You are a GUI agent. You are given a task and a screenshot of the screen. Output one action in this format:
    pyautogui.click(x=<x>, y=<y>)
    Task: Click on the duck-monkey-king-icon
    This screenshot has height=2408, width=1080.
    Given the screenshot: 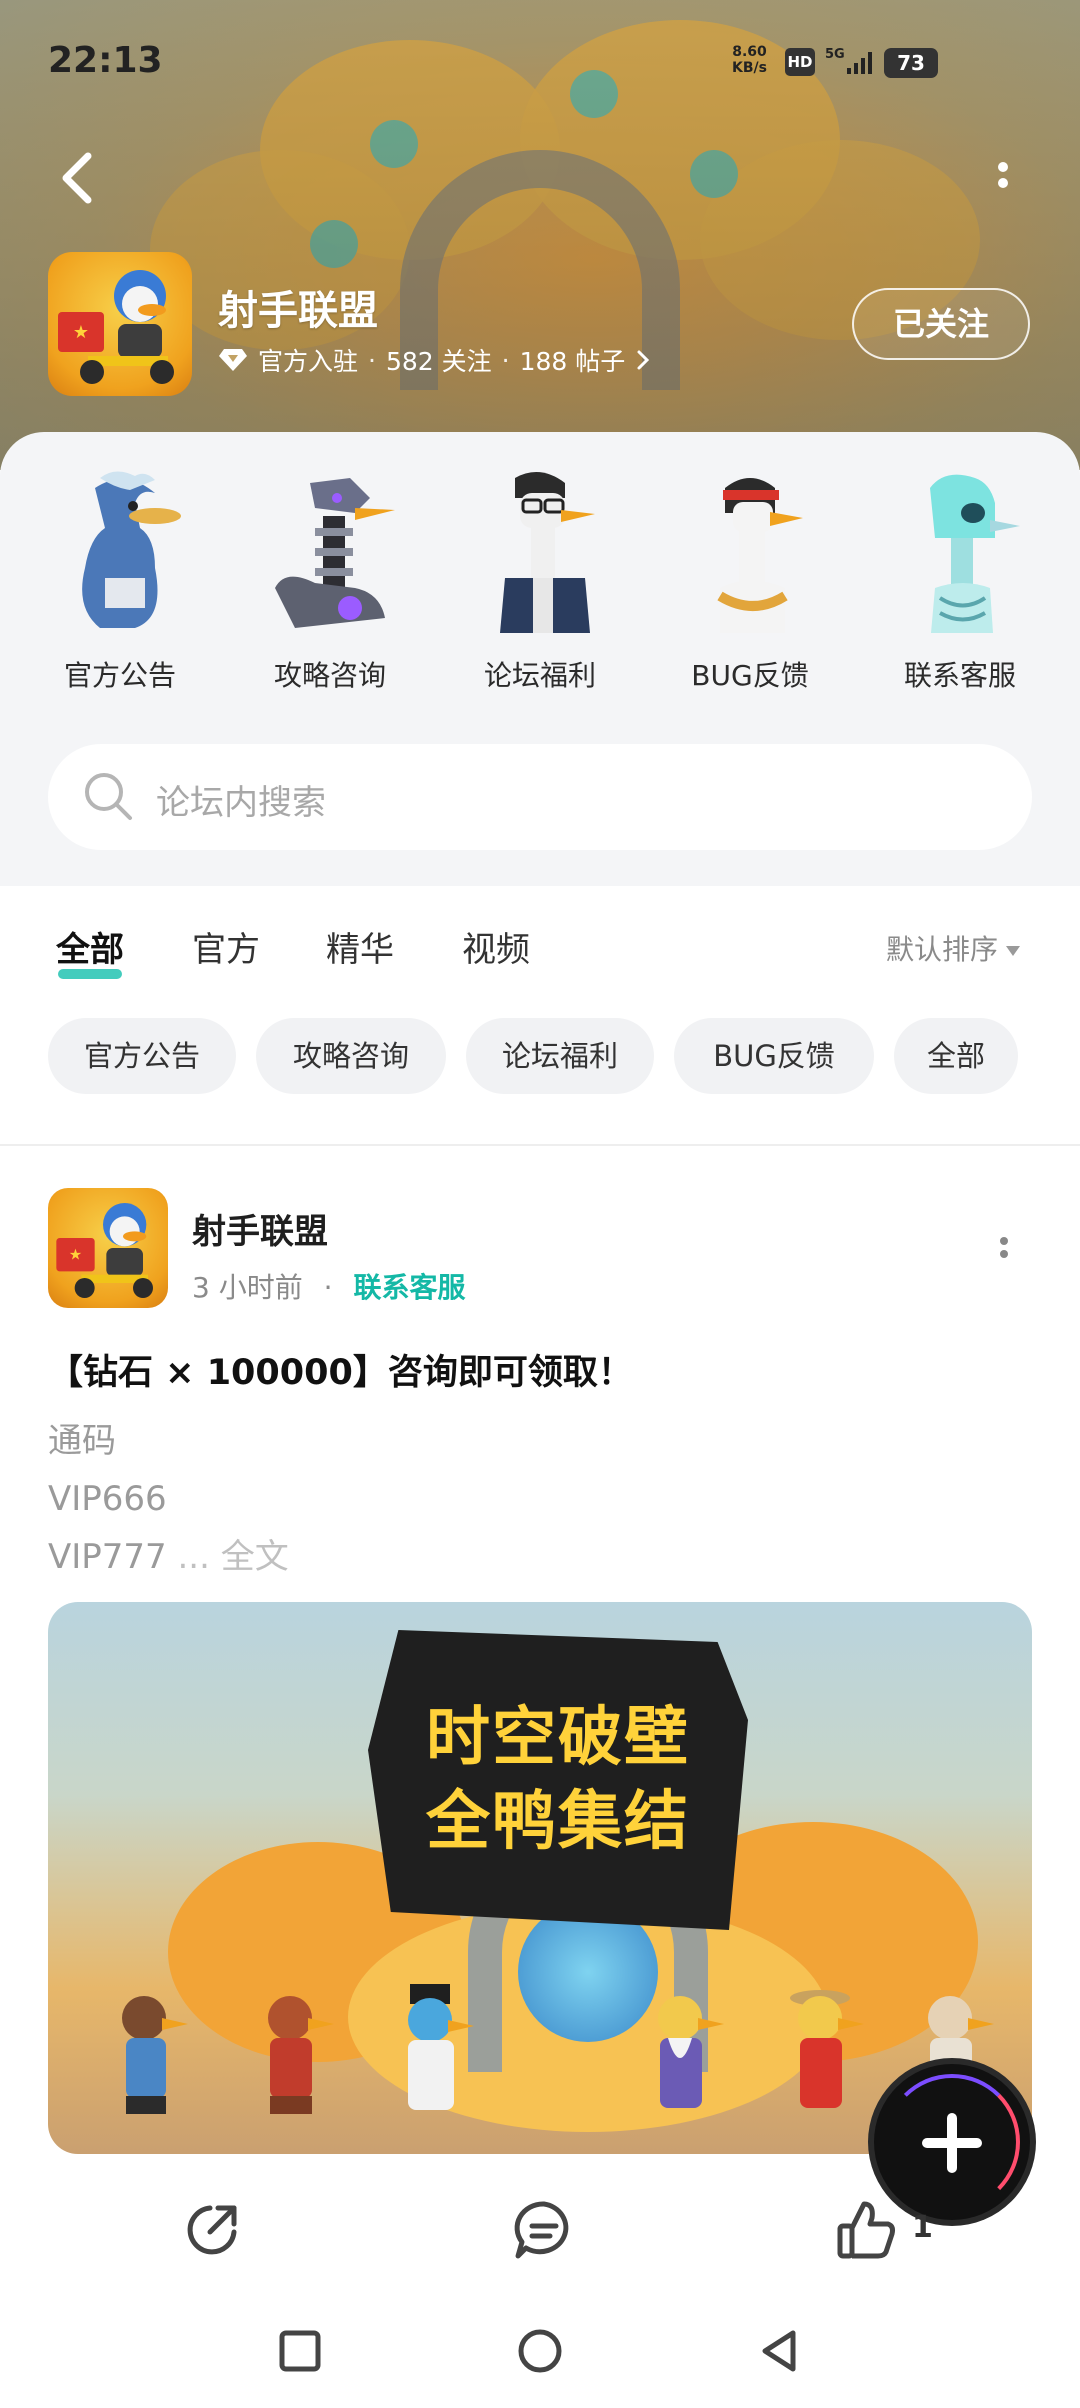 What is the action you would take?
    pyautogui.click(x=301, y=2055)
    